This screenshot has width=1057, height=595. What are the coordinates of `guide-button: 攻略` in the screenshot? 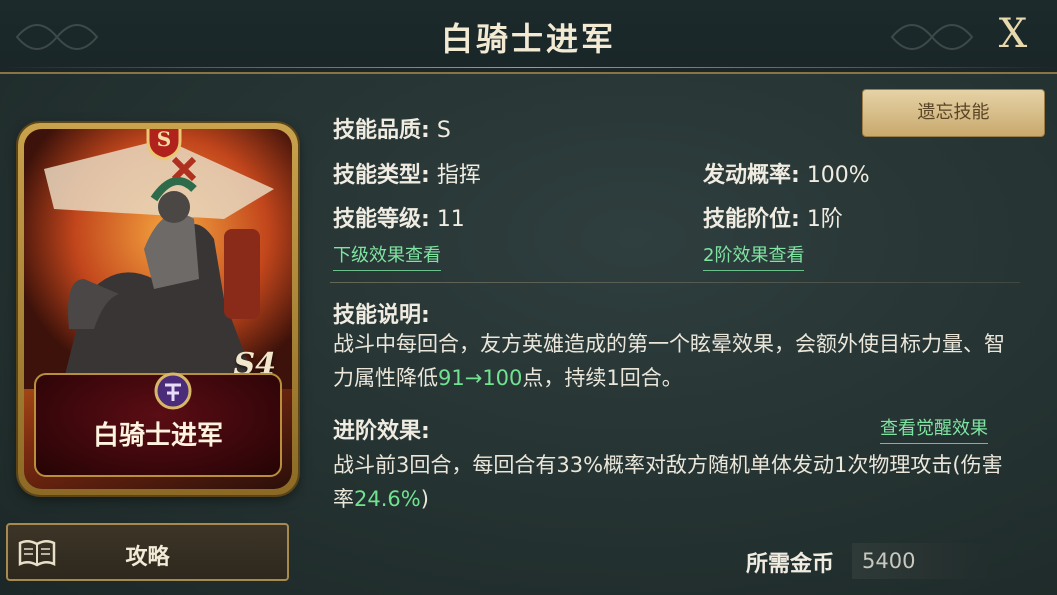 It's located at (147, 552).